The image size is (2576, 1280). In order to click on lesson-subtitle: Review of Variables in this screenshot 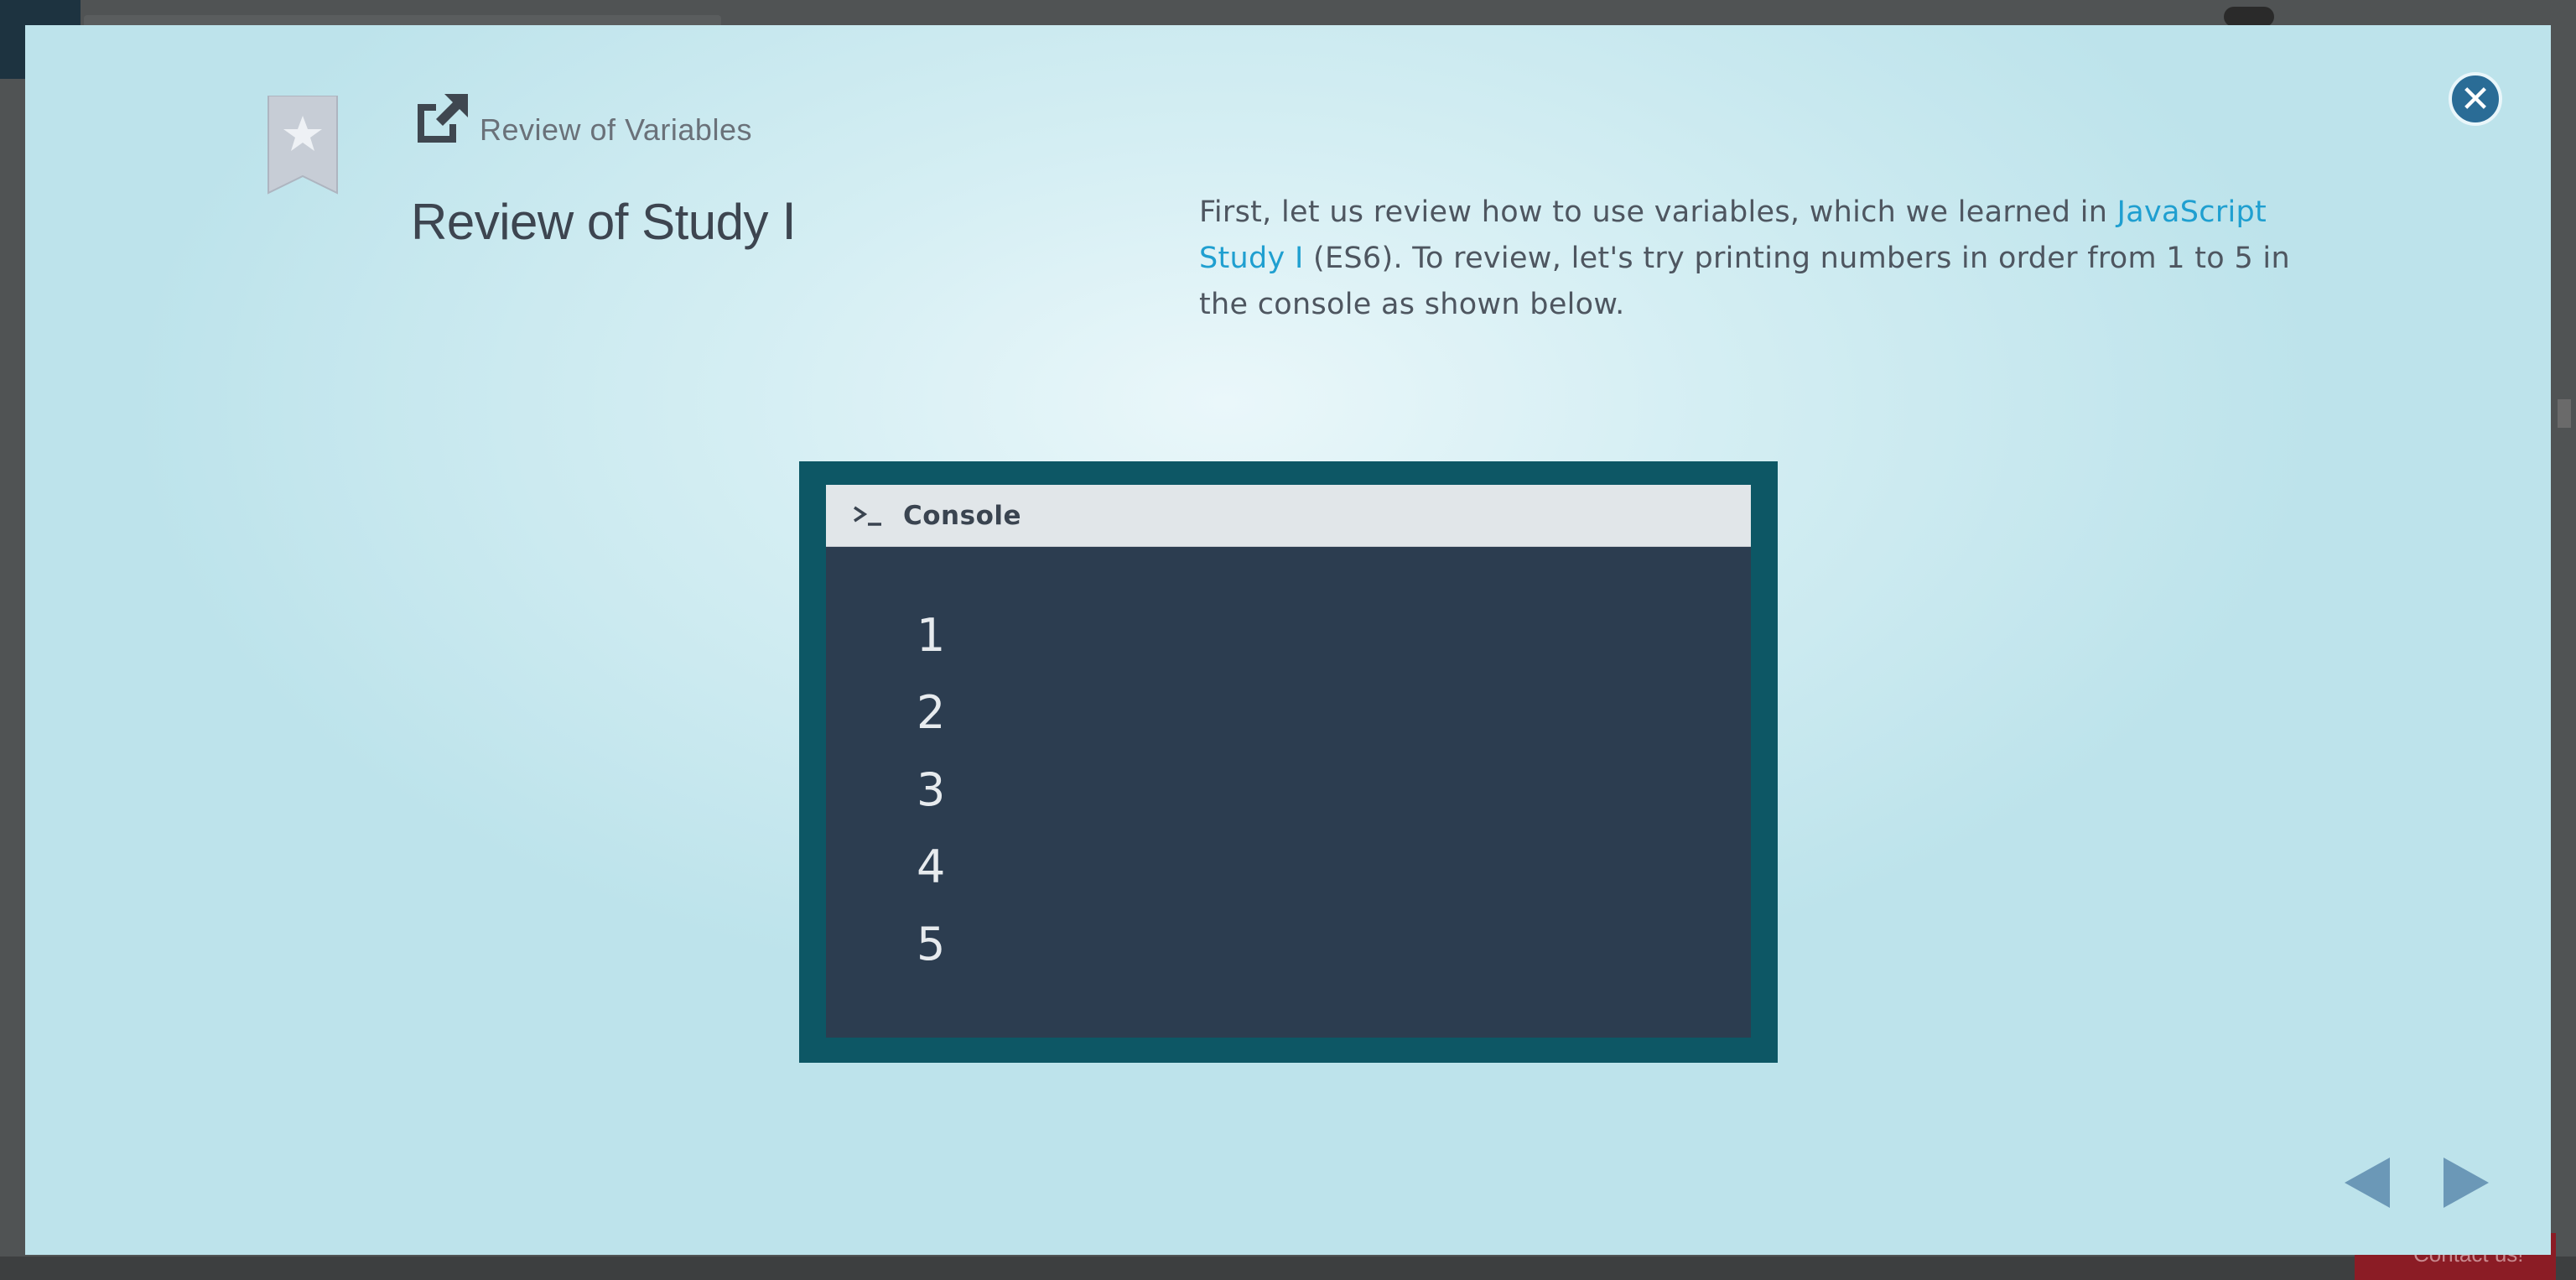, I will do `click(616, 129)`.